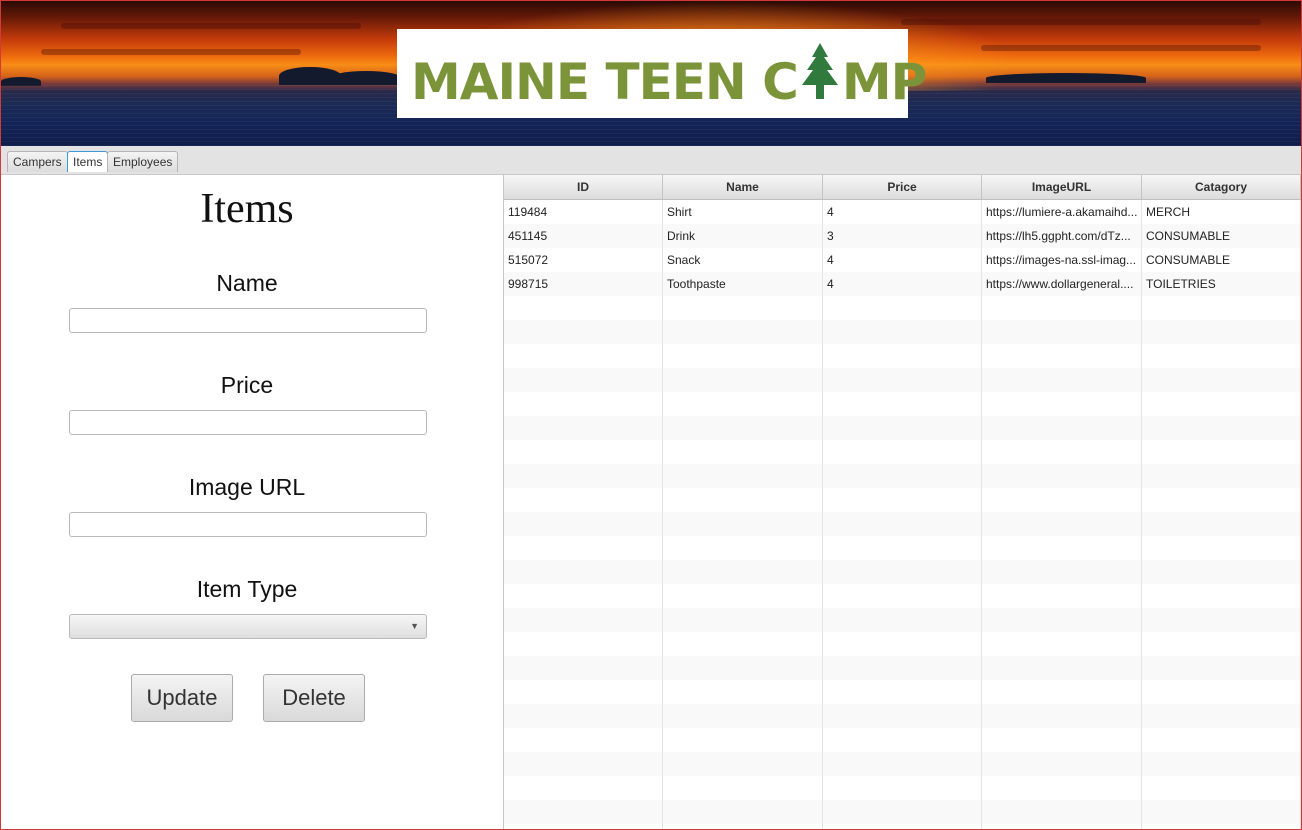 This screenshot has height=830, width=1302. What do you see at coordinates (583, 260) in the screenshot?
I see `table-cell: 515072` at bounding box center [583, 260].